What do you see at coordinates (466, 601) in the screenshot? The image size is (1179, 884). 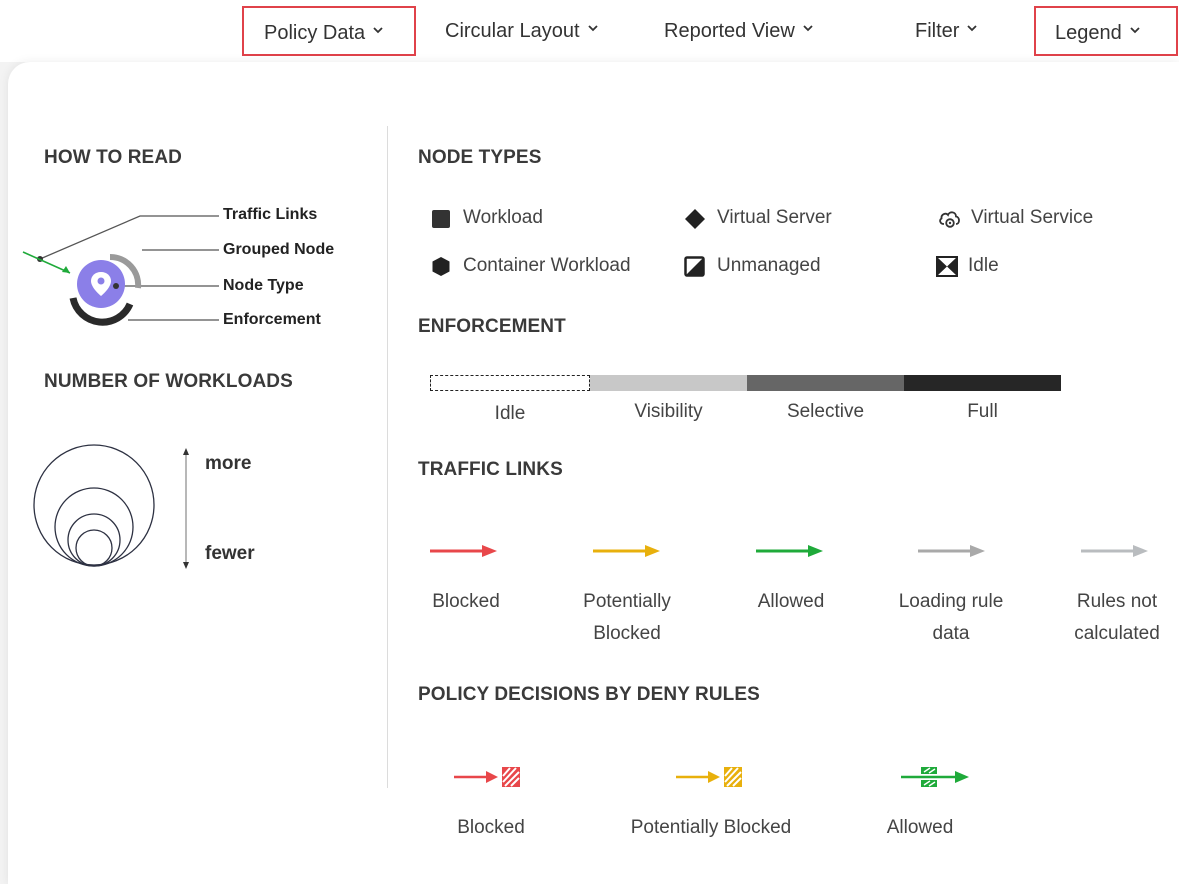 I see `traffic-link-blocked: Blocked` at bounding box center [466, 601].